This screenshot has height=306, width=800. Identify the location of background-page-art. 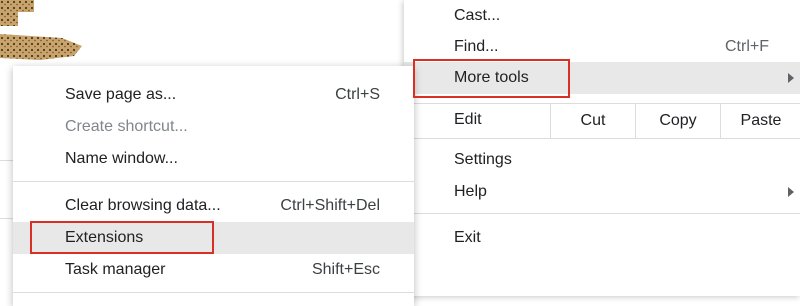
(44, 35).